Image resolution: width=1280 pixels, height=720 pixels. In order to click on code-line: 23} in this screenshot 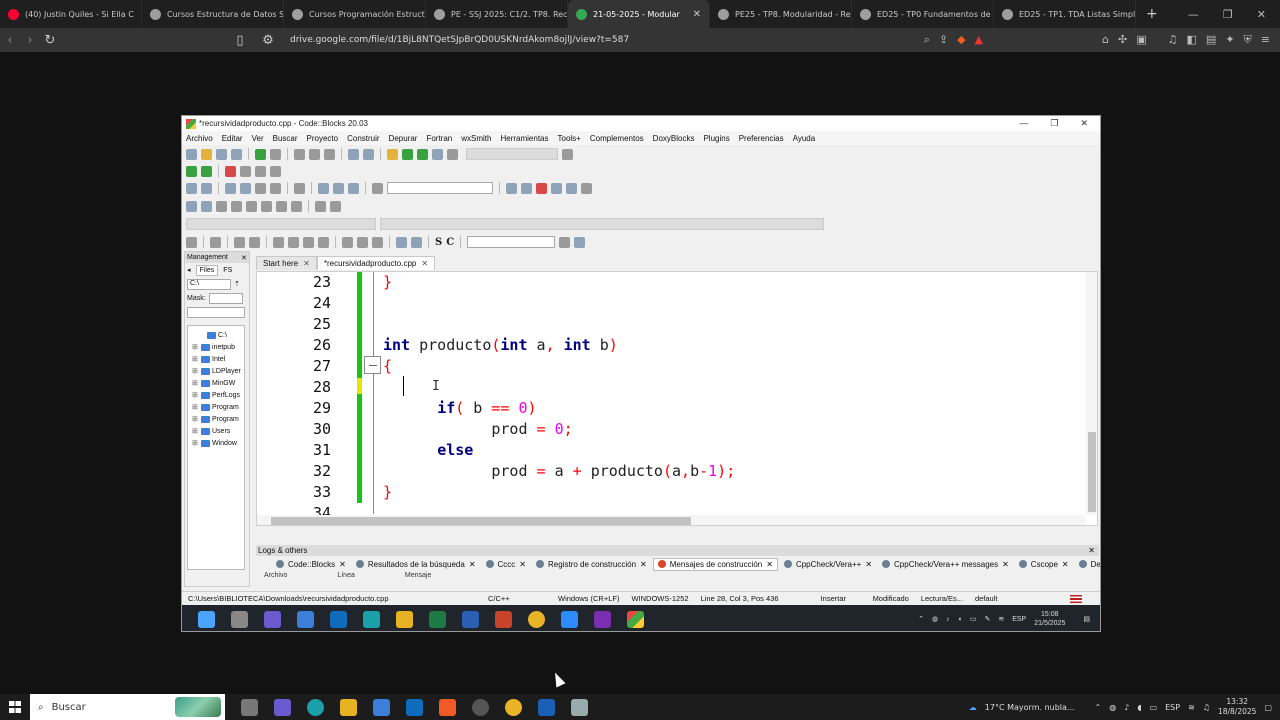, I will do `click(672, 282)`.